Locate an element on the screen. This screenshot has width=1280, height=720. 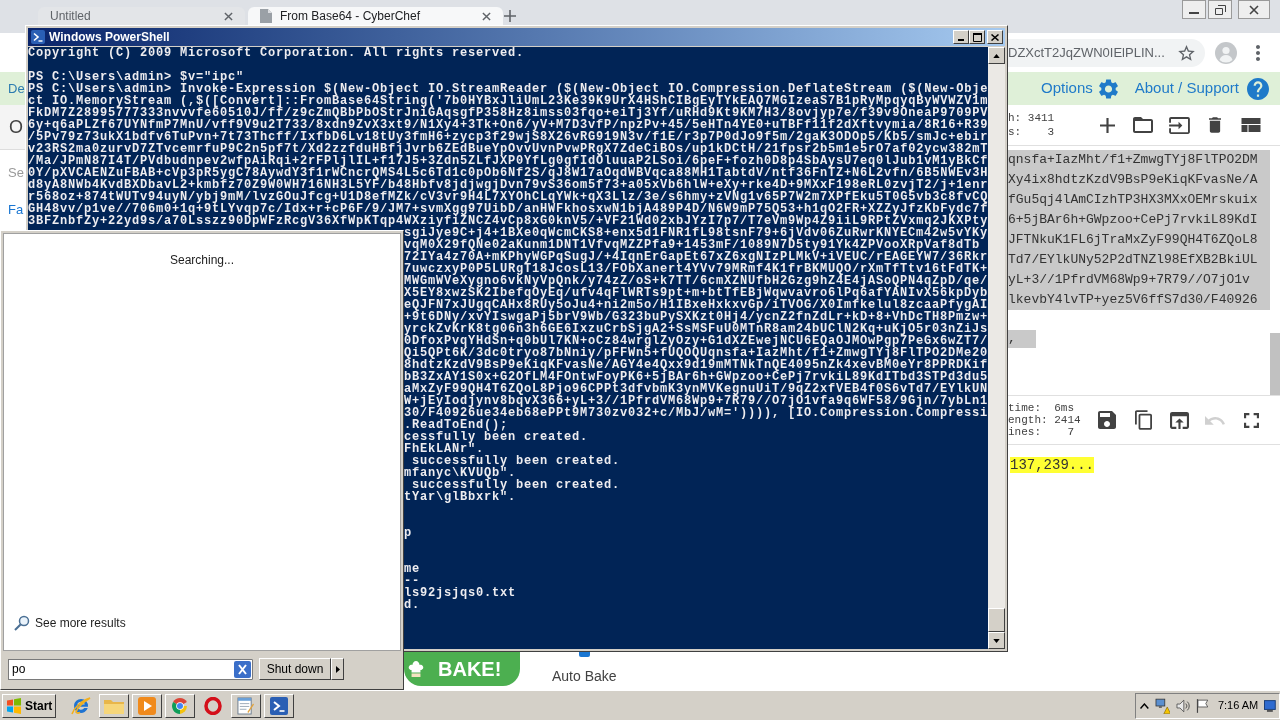
console-line: tYar\glBbxrk". is located at coordinates (460, 497).